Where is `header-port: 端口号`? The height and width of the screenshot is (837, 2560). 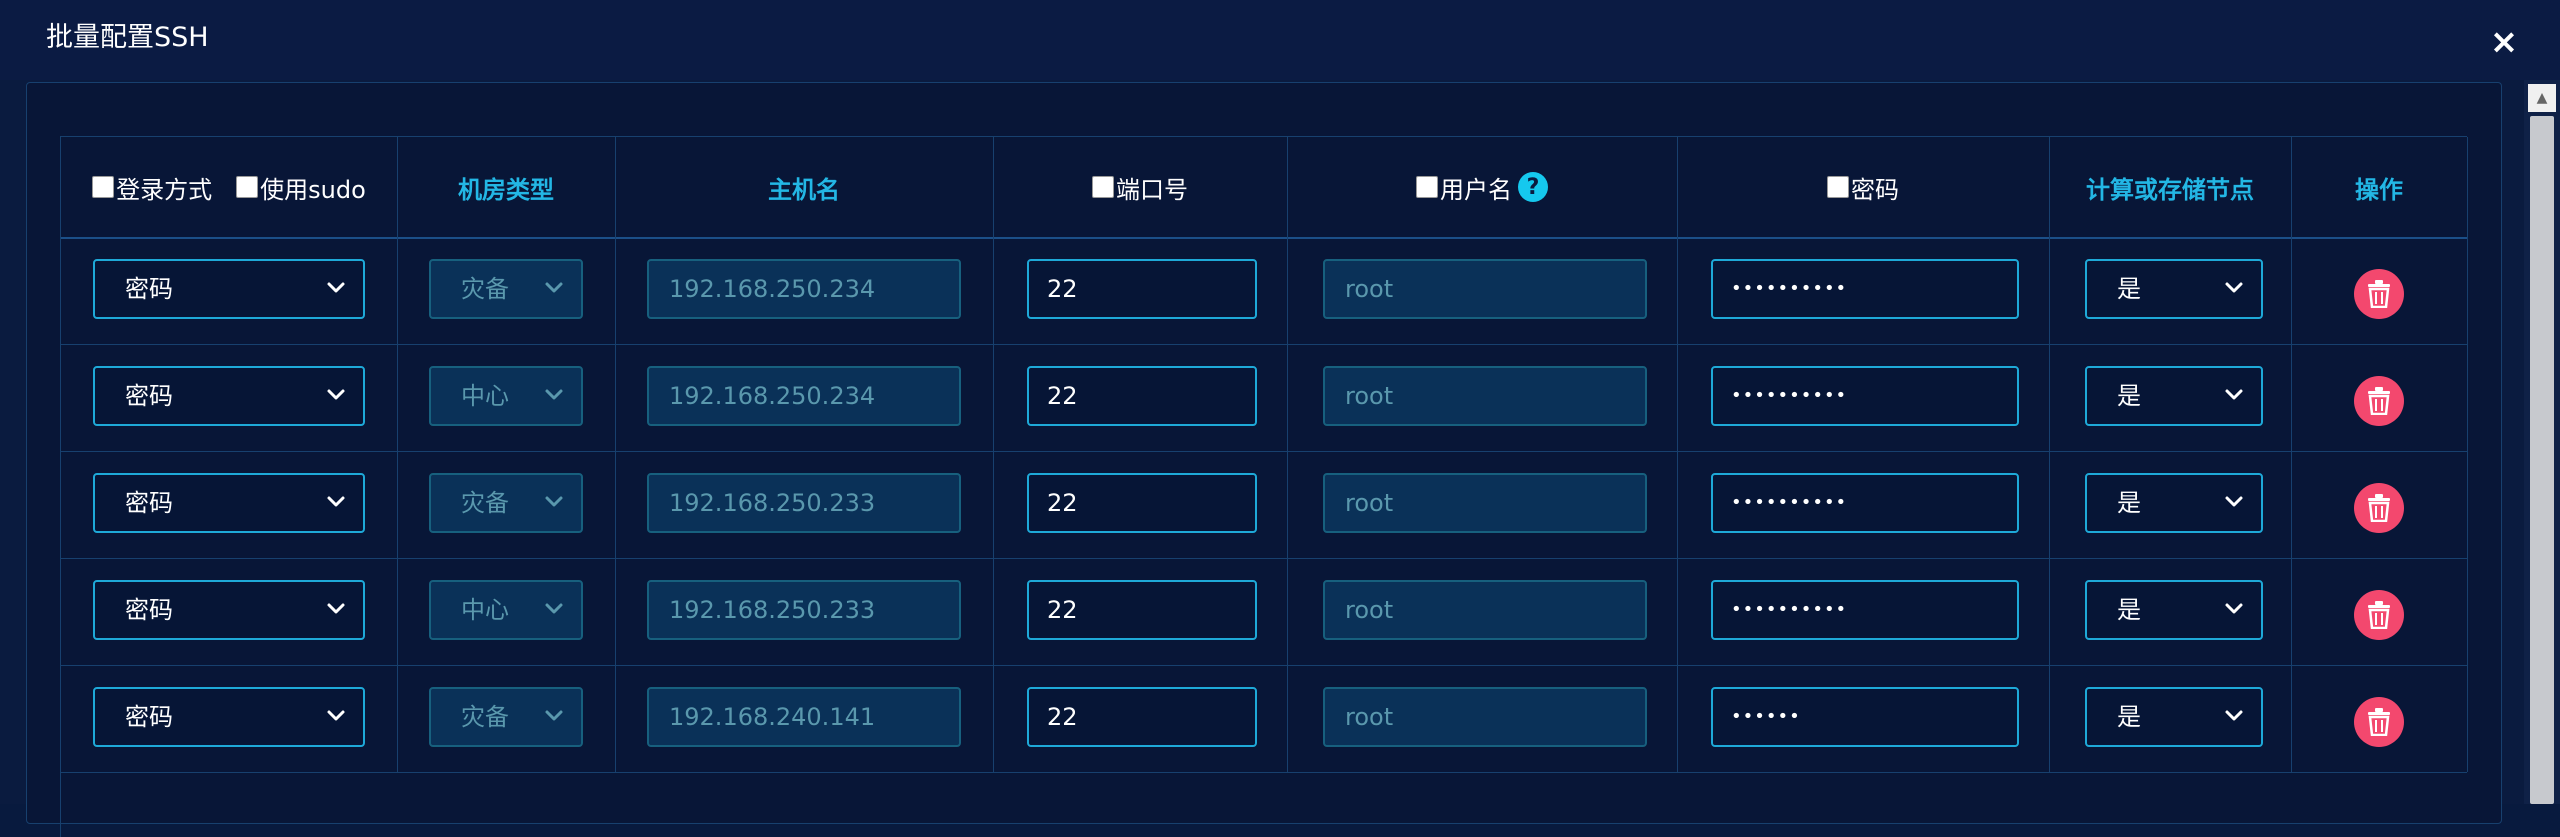
header-port: 端口号 is located at coordinates (1152, 189).